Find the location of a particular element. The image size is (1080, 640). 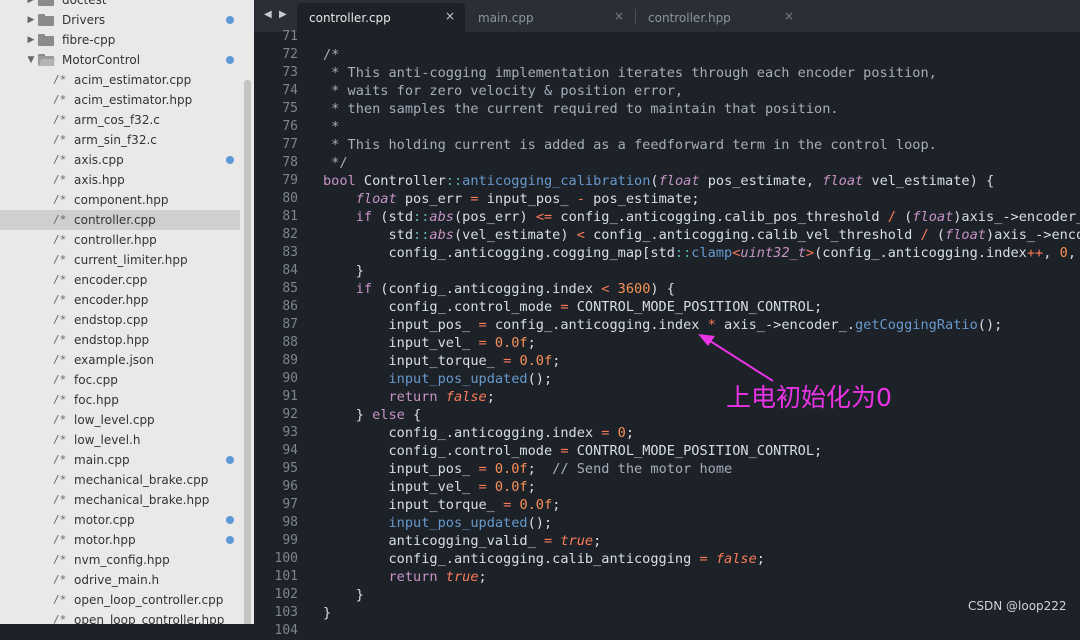

tab-main-cpp: main.cpp × is located at coordinates (550, 17).